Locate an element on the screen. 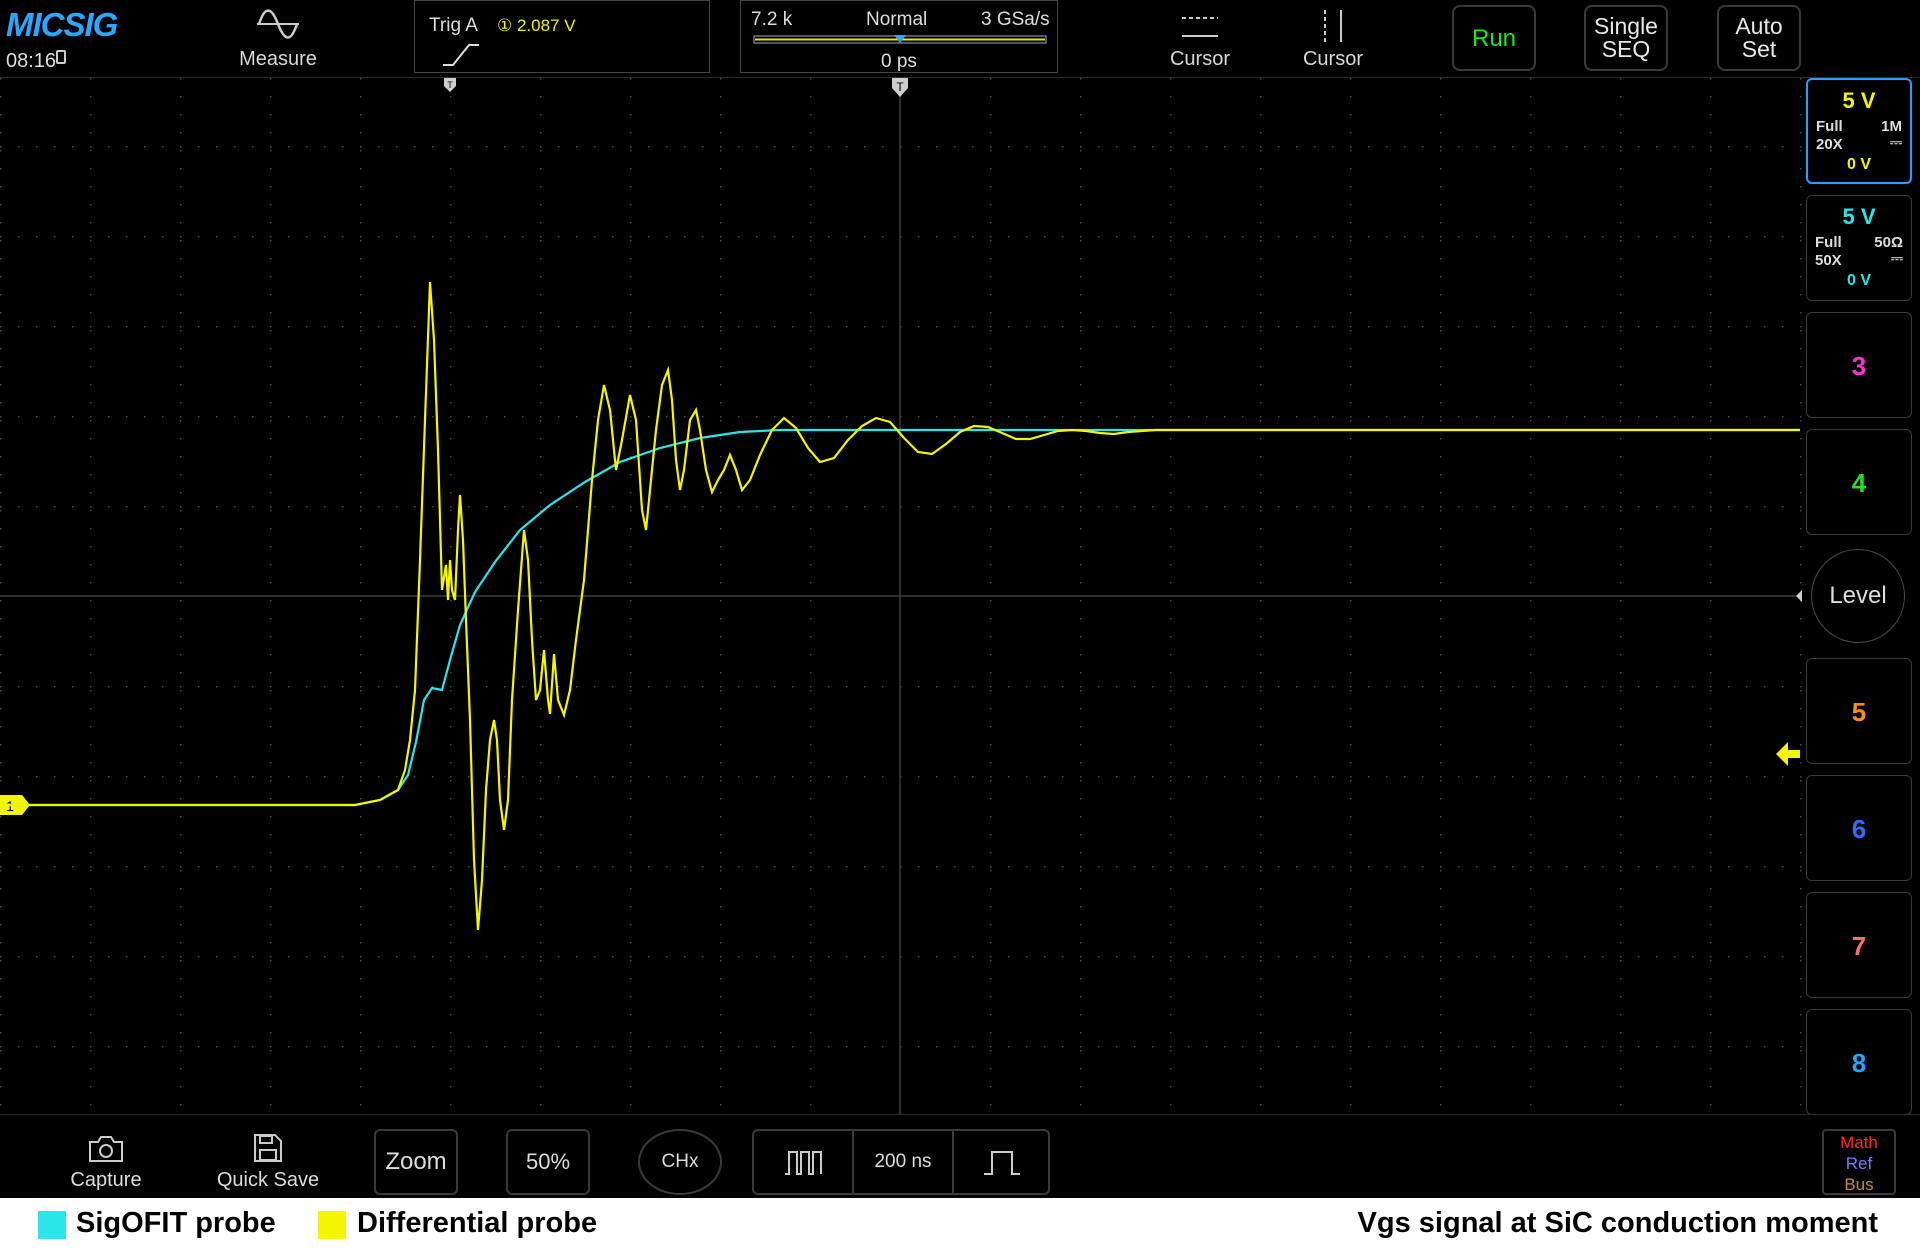  trigger-level-marker is located at coordinates (1788, 754).